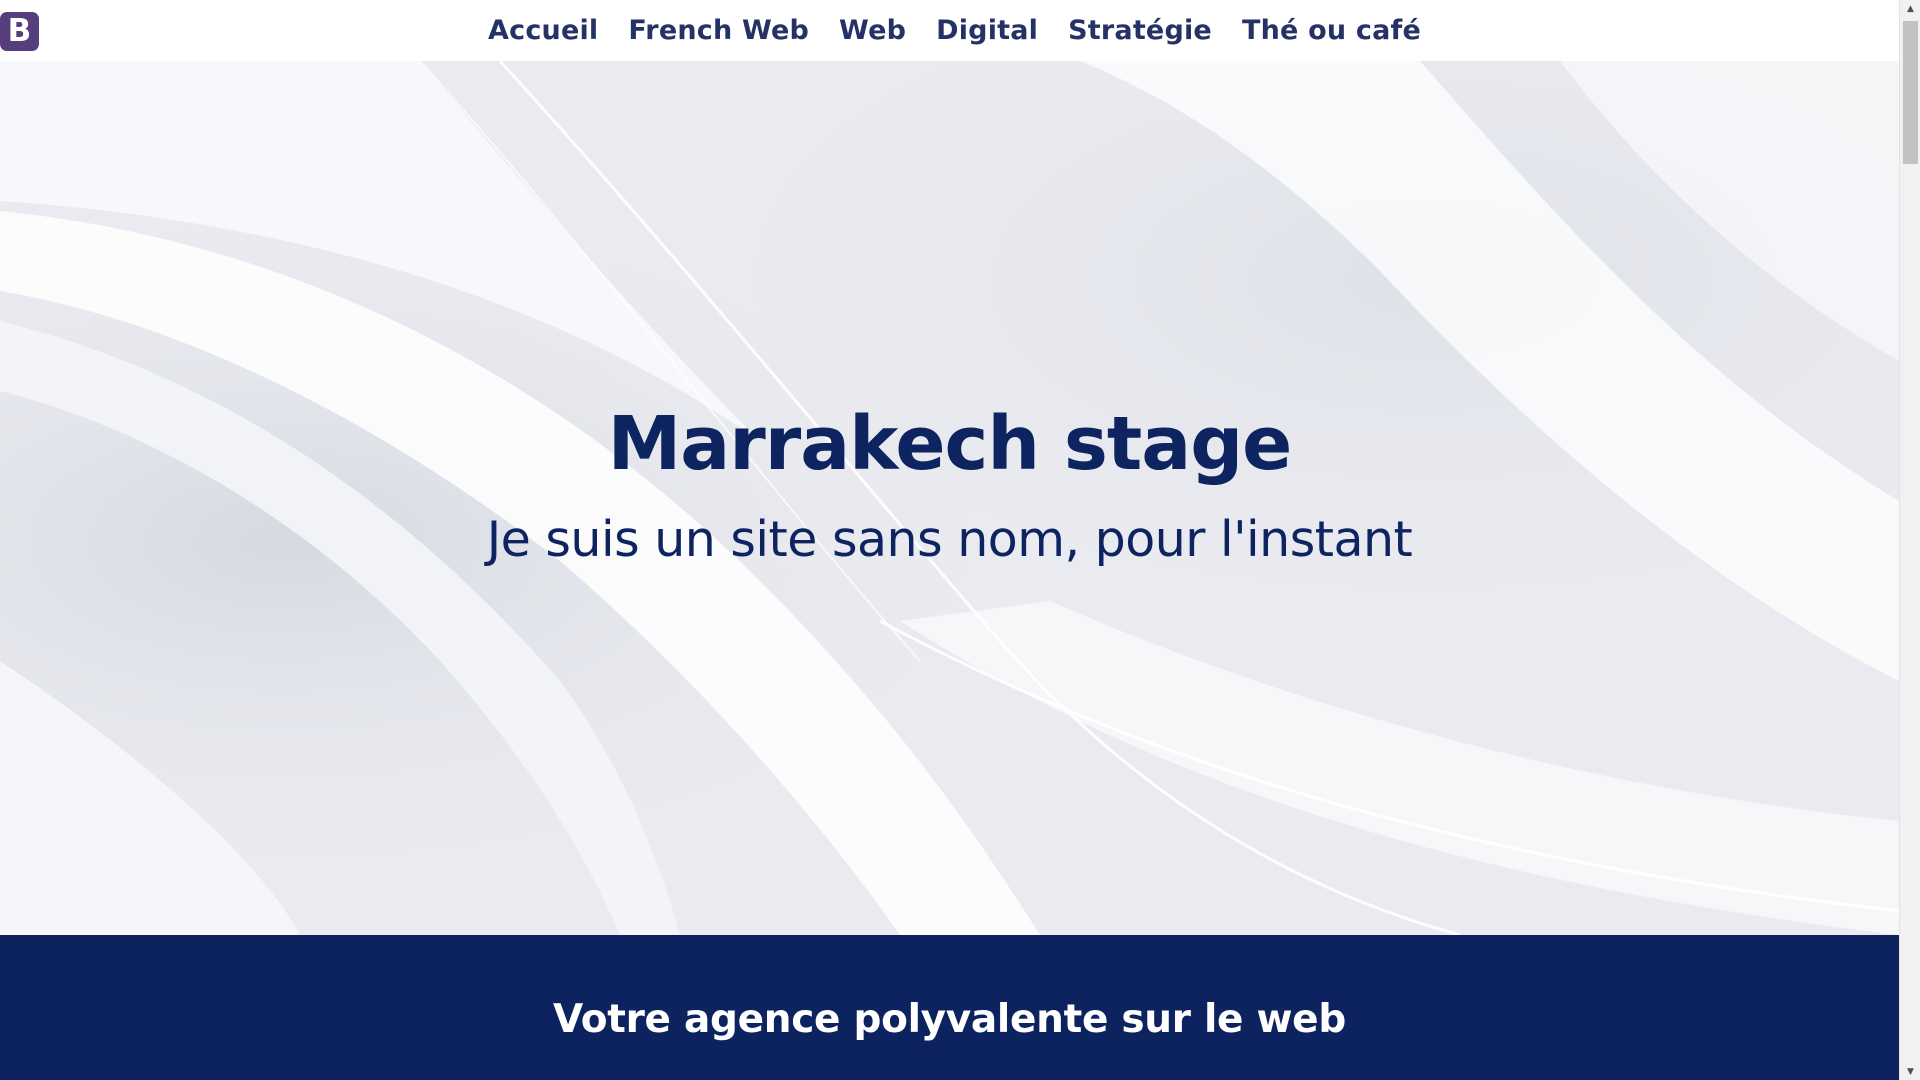 This screenshot has height=1080, width=1920. What do you see at coordinates (987, 30) in the screenshot?
I see `nav-item-digital: Digital` at bounding box center [987, 30].